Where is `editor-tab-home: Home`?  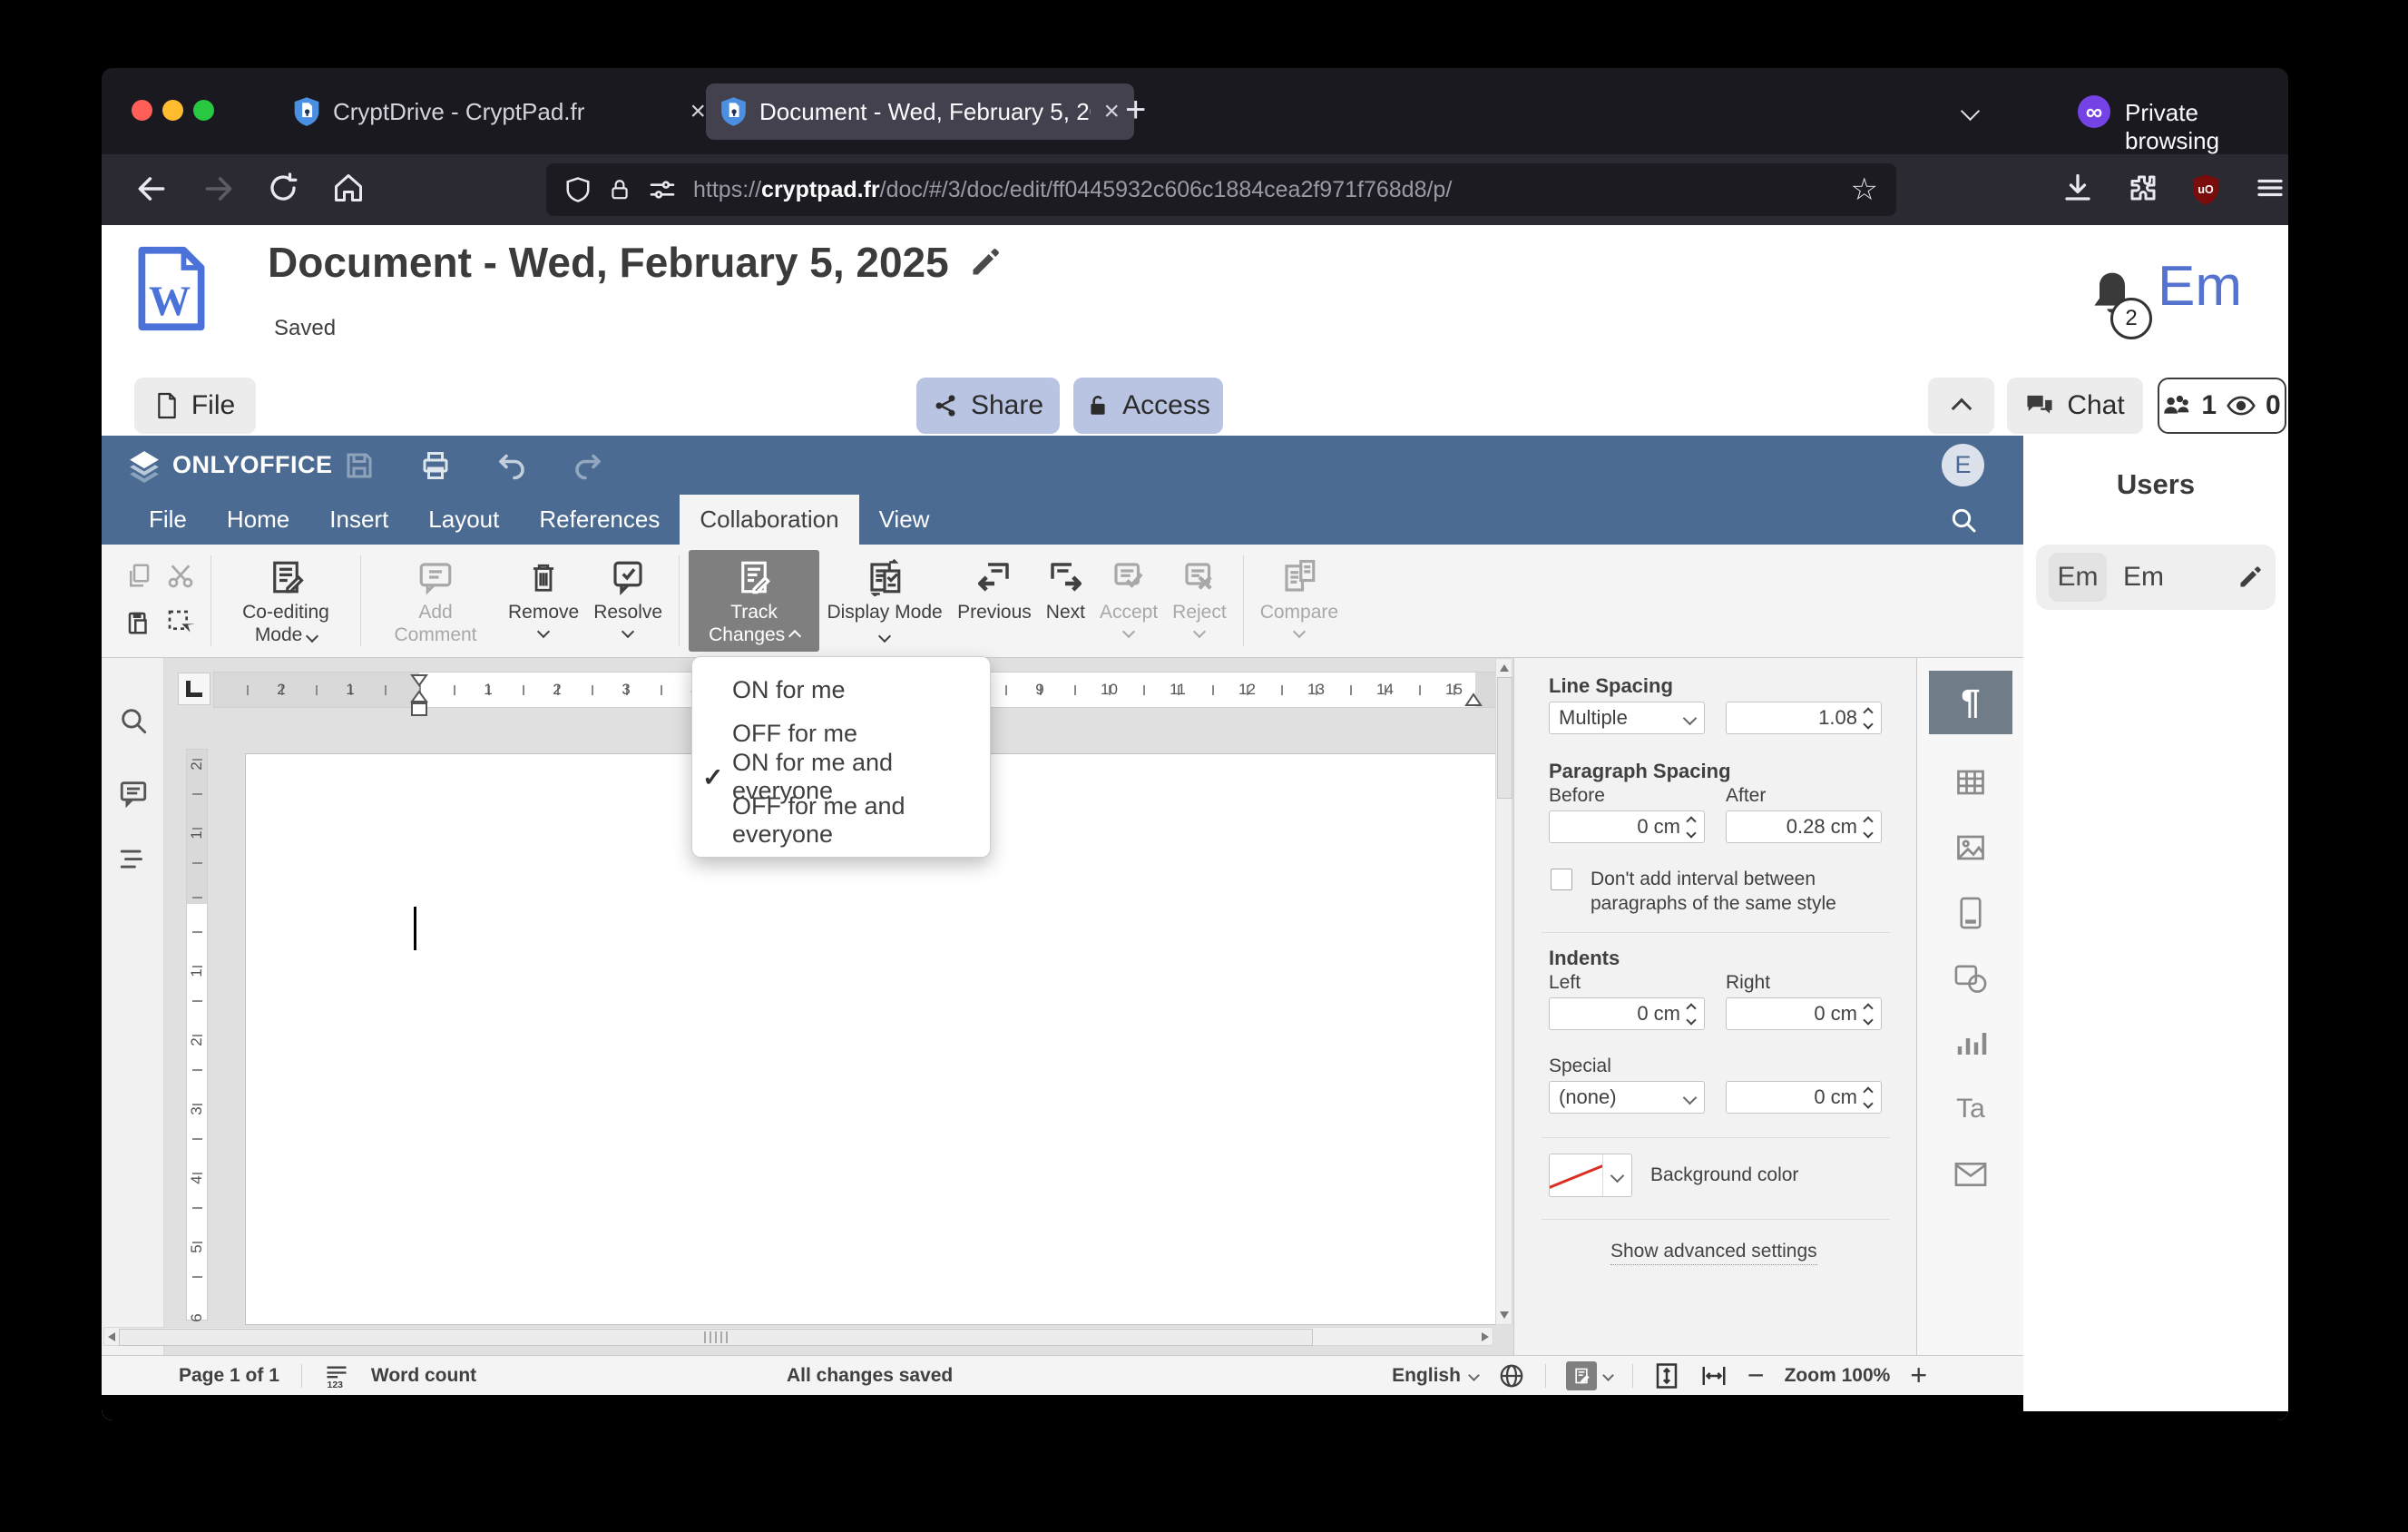
editor-tab-home: Home is located at coordinates (258, 520).